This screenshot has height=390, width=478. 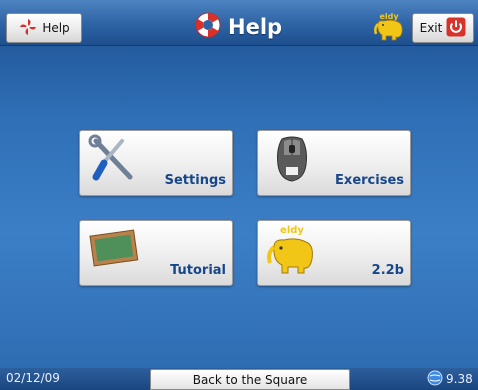 I want to click on date-display: 02/12/09, so click(x=33, y=378).